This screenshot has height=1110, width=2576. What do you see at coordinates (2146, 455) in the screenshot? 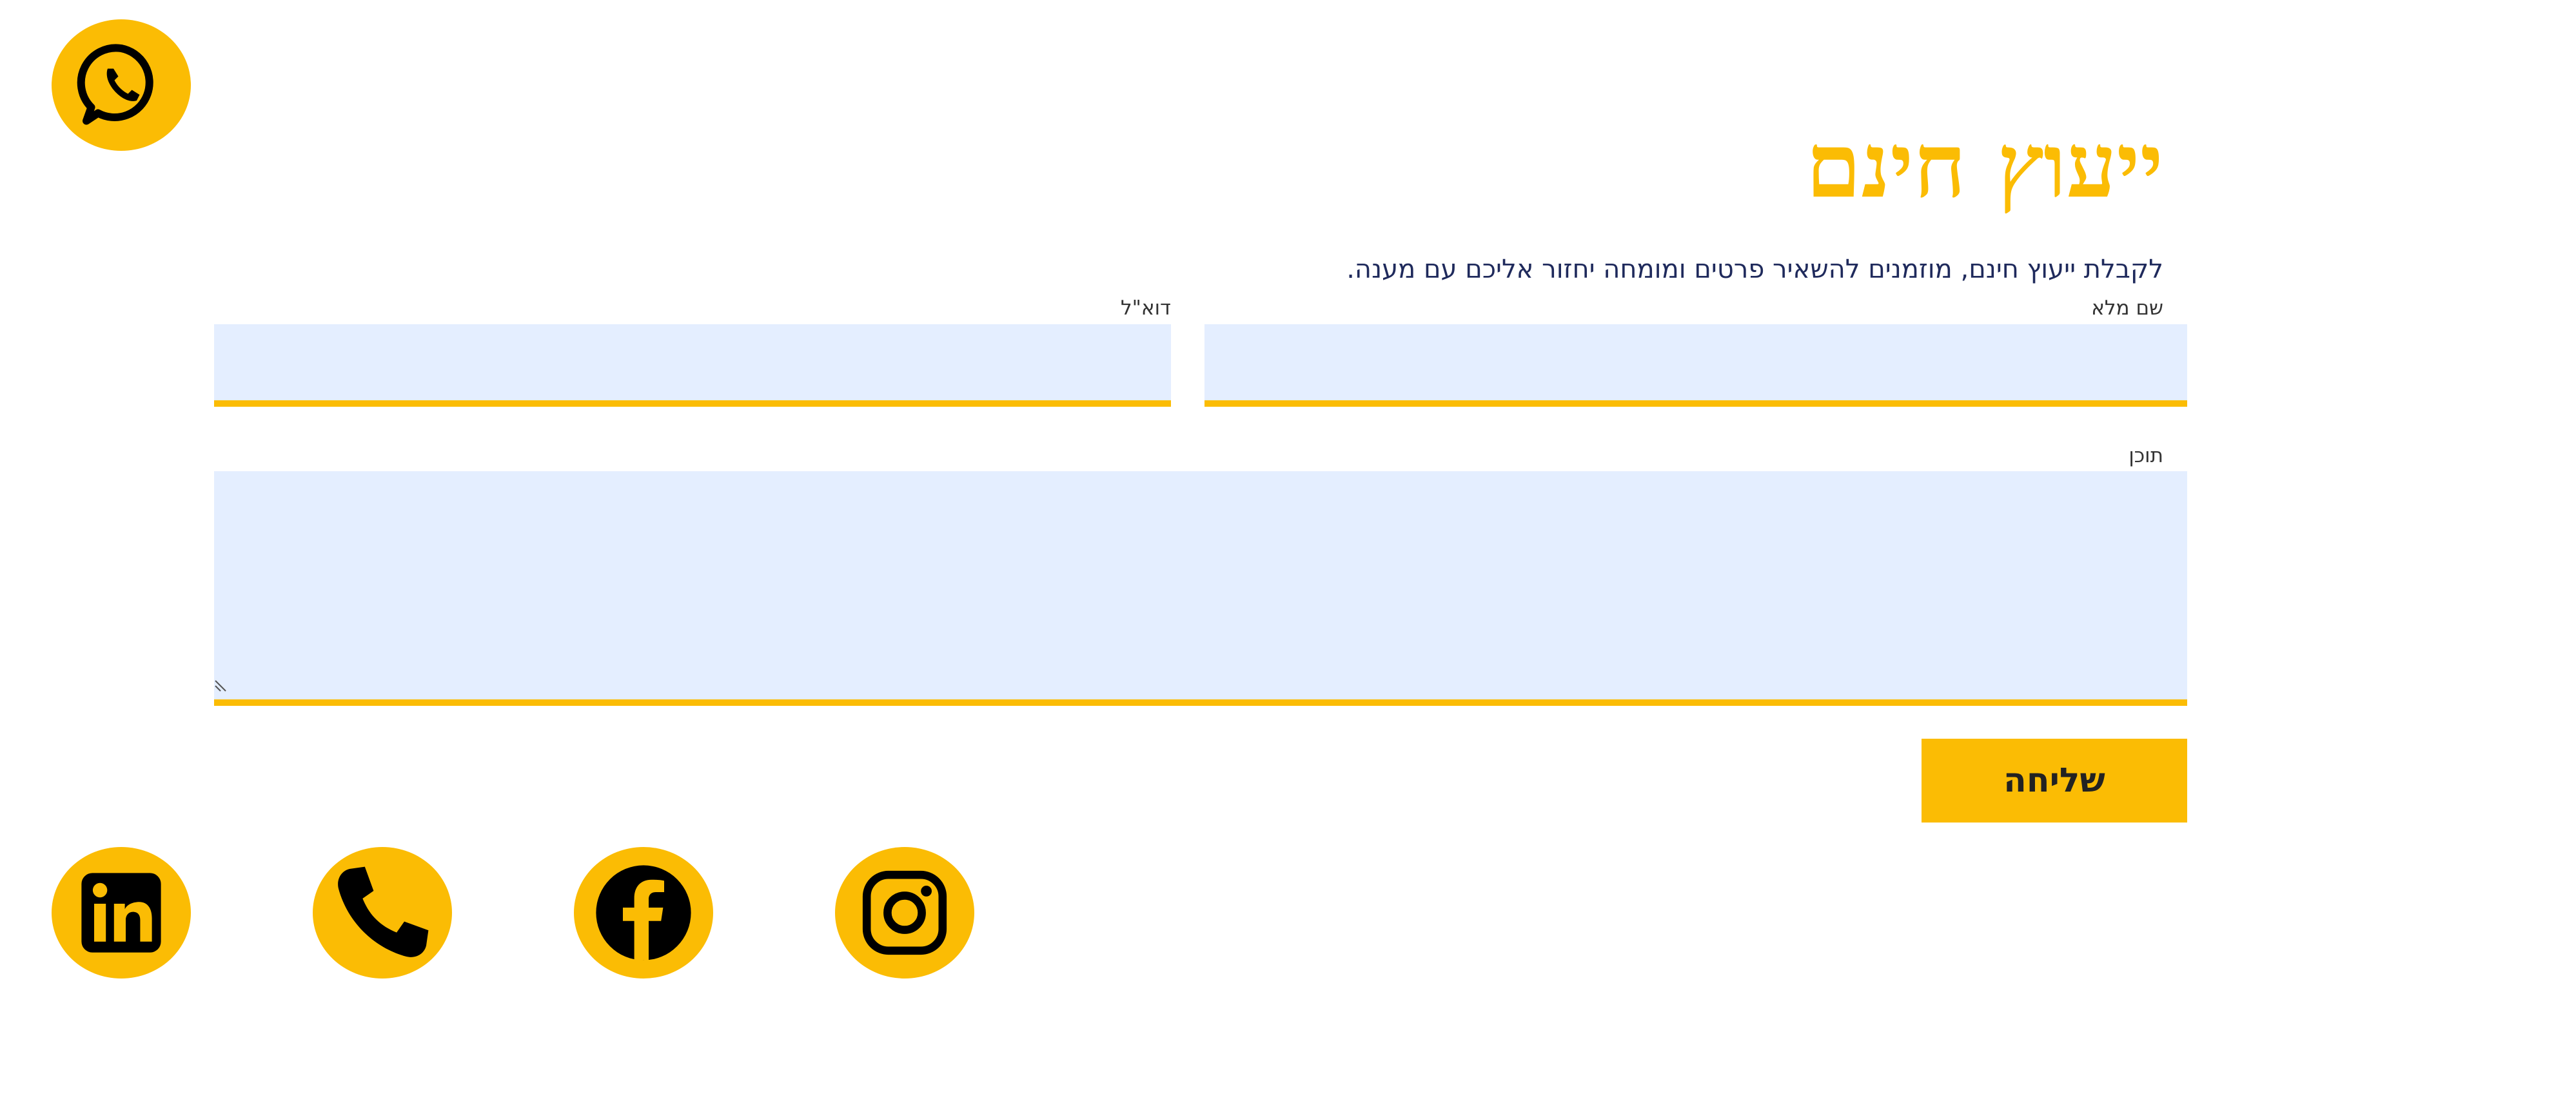
I see `content-label: תוכן` at bounding box center [2146, 455].